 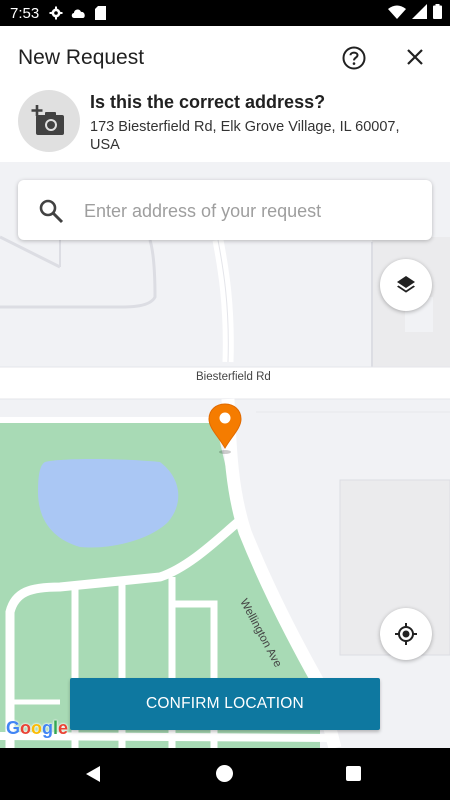 I want to click on road-label-biesterfield: Biesterfield Rd, so click(x=233, y=377).